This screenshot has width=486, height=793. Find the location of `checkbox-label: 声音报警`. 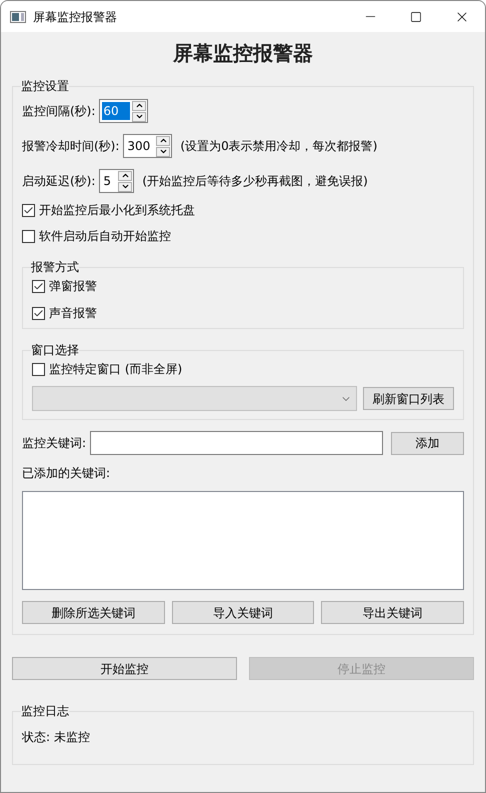

checkbox-label: 声音报警 is located at coordinates (73, 313).